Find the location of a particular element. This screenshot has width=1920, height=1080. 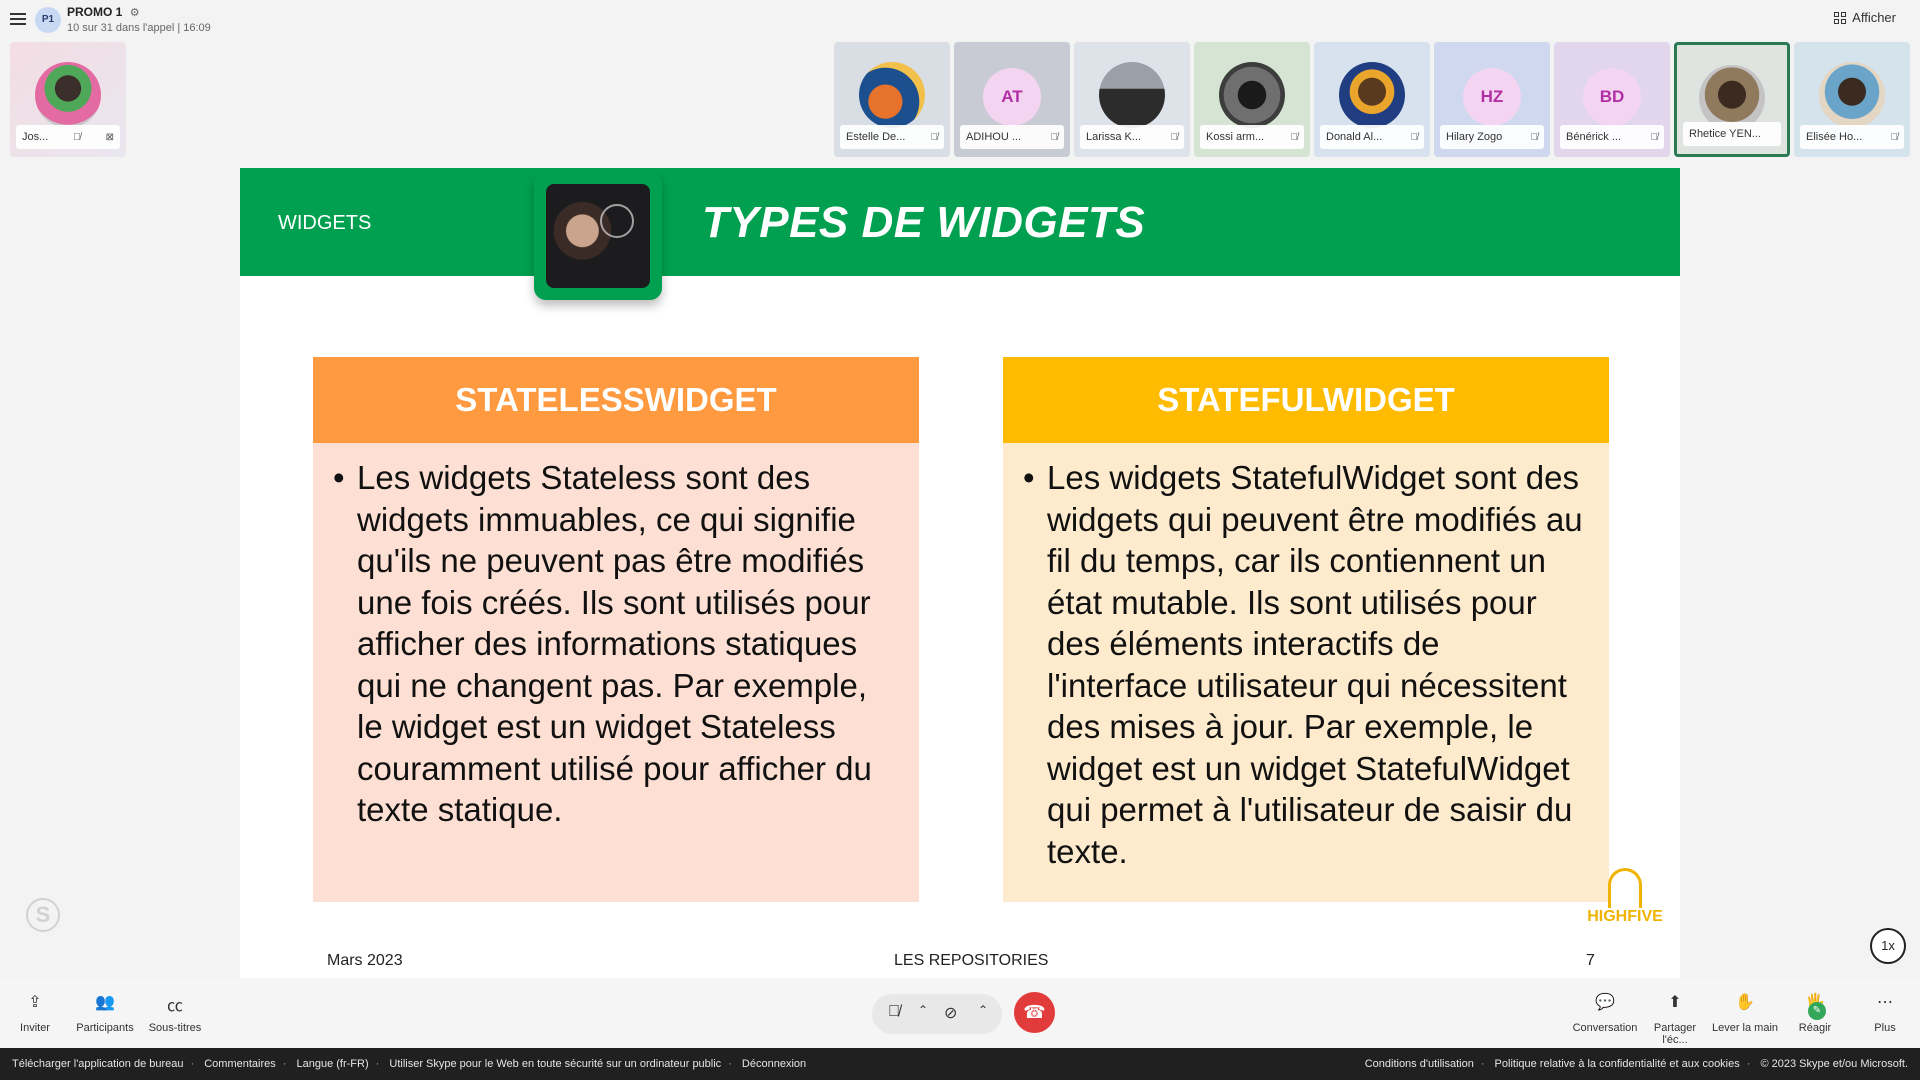

stateful-heading: STATEFULWIDGET is located at coordinates (1306, 400).